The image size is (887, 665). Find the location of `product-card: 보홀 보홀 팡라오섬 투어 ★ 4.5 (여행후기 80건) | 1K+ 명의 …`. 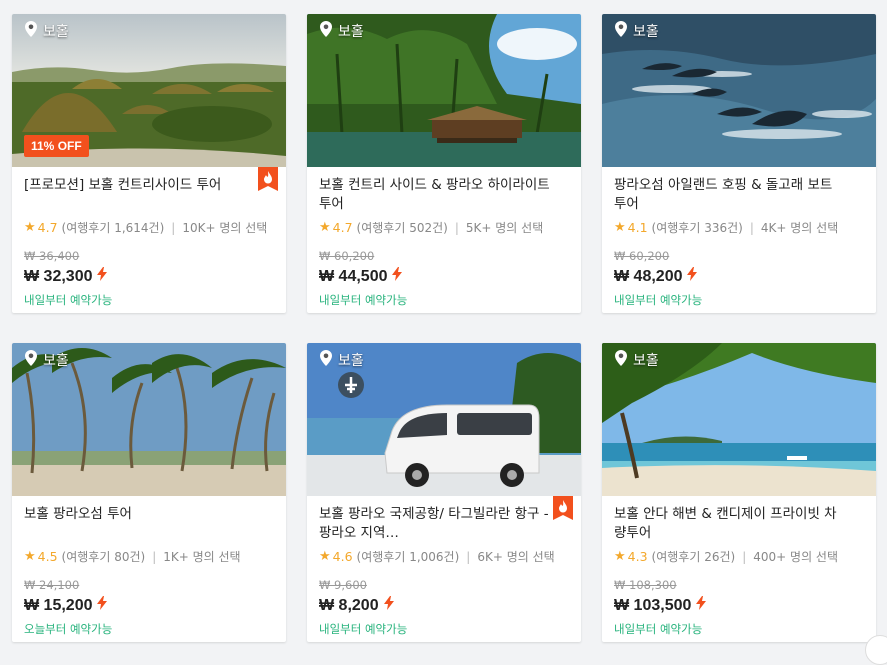

product-card: 보홀 보홀 팡라오섬 투어 ★ 4.5 (여행후기 80건) | 1K+ 명의 … is located at coordinates (149, 492).